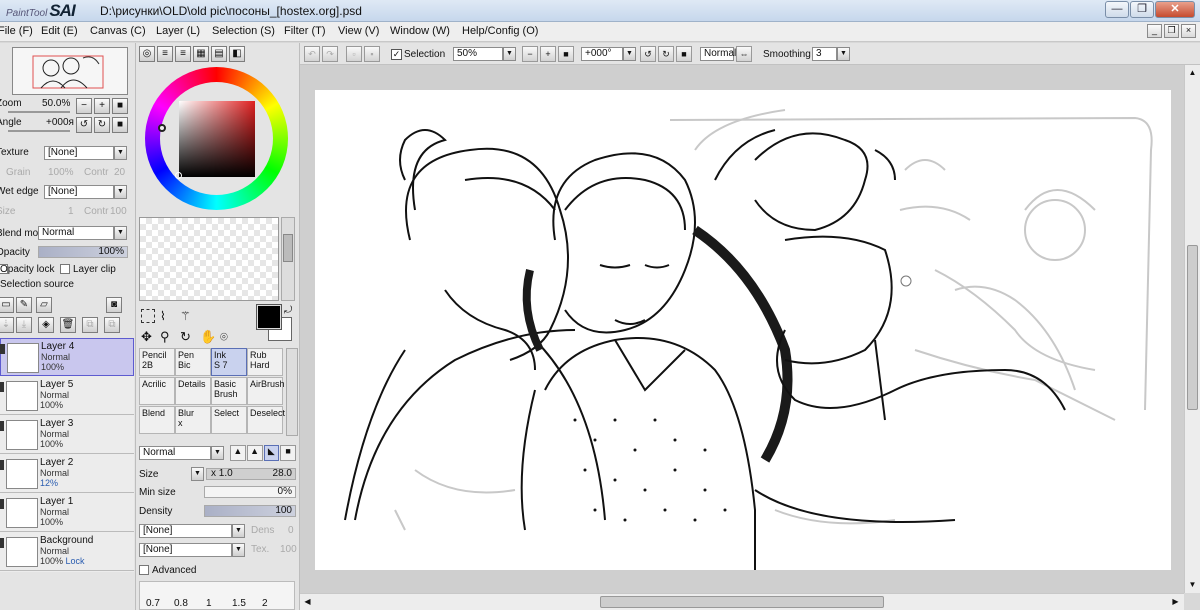 The image size is (1200, 610). What do you see at coordinates (70, 71) in the screenshot?
I see `navigator-preview` at bounding box center [70, 71].